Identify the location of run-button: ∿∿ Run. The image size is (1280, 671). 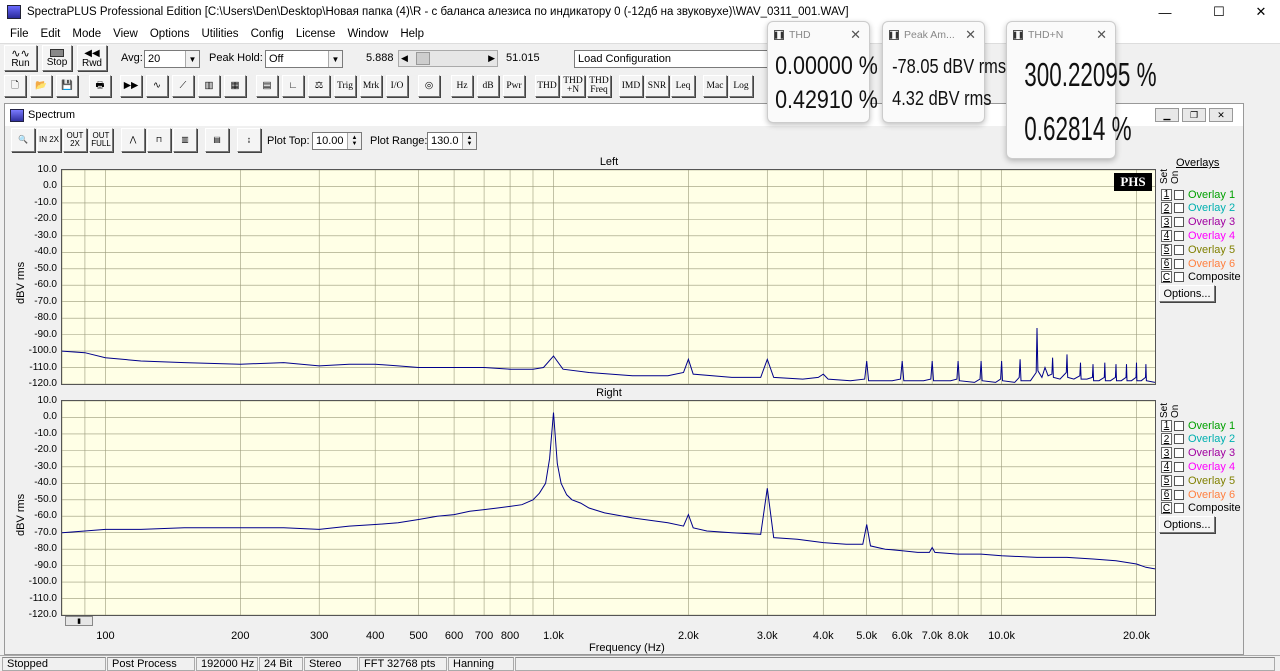
(20, 58).